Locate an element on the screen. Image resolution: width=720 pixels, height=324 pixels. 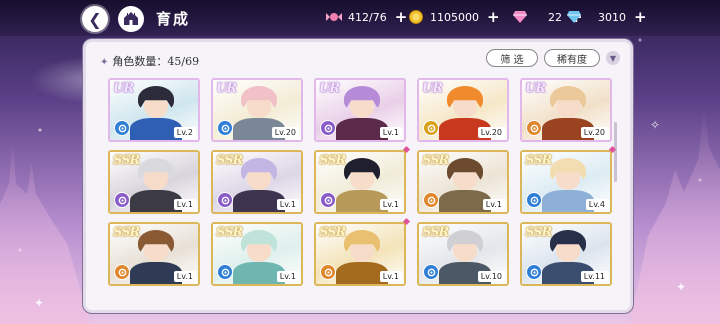
character-card: UR Lv.2 is located at coordinates (154, 110).